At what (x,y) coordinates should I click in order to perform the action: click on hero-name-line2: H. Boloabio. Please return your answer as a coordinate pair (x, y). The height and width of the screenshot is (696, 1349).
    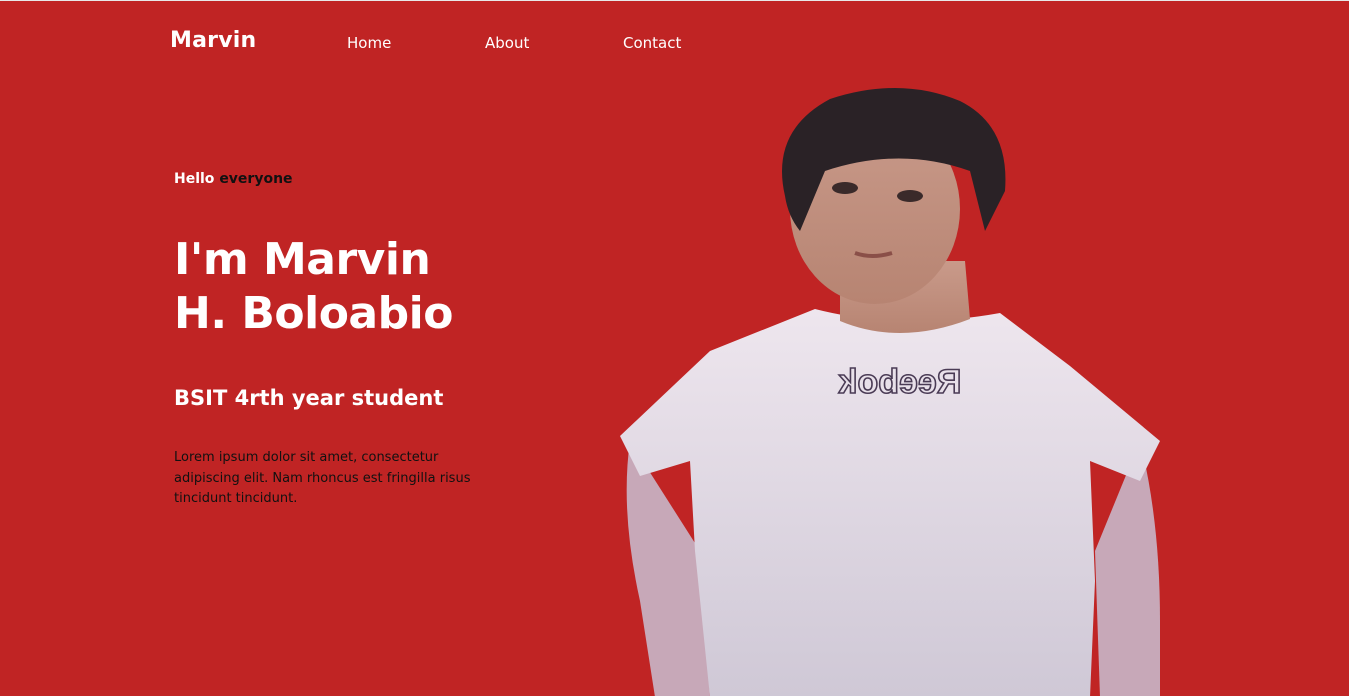
    Looking at the image, I should click on (313, 313).